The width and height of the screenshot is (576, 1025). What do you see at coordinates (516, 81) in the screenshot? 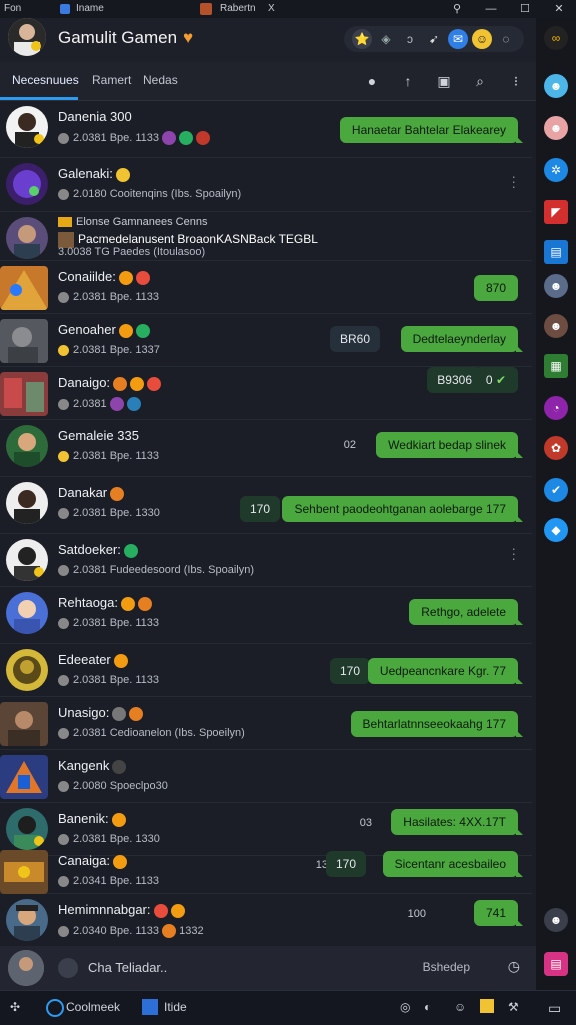
I see `more-options-icon: ⁝` at bounding box center [516, 81].